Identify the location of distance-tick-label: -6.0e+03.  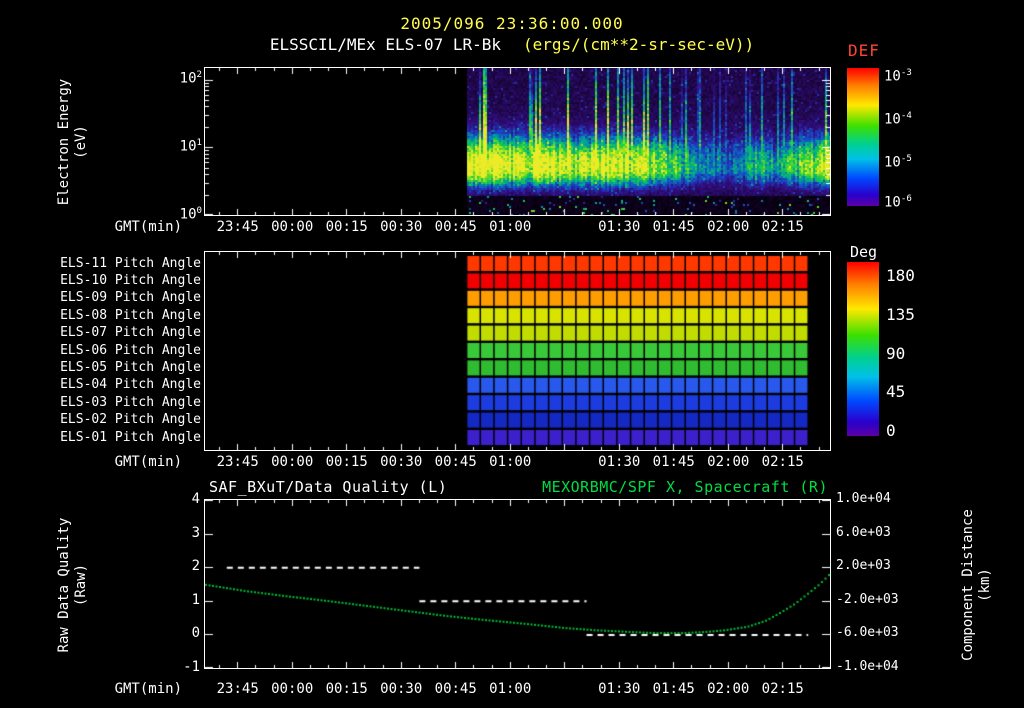
(867, 632).